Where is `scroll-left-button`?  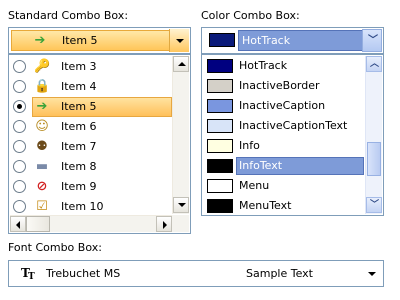 scroll-left-button is located at coordinates (18, 224).